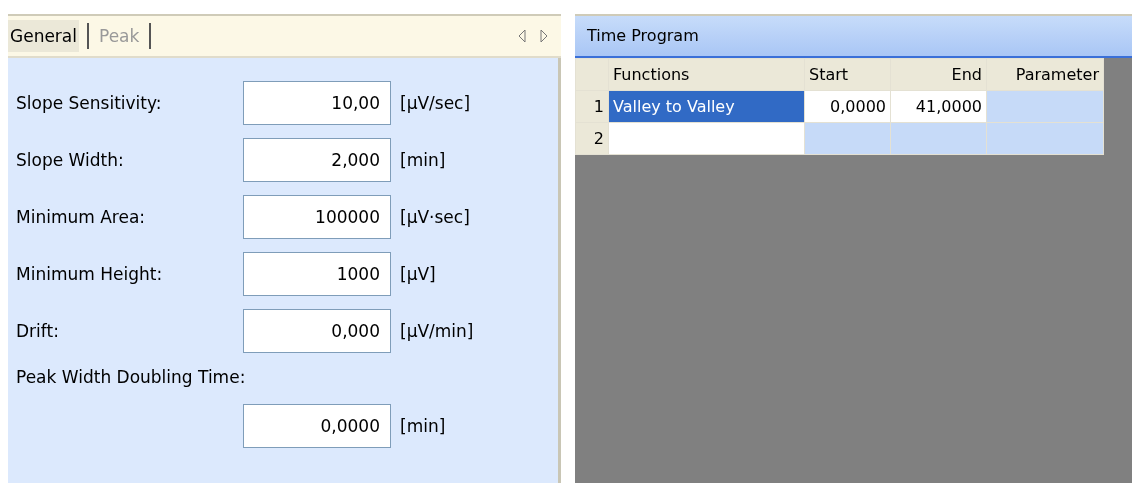  I want to click on input-field: 2,000, so click(317, 159).